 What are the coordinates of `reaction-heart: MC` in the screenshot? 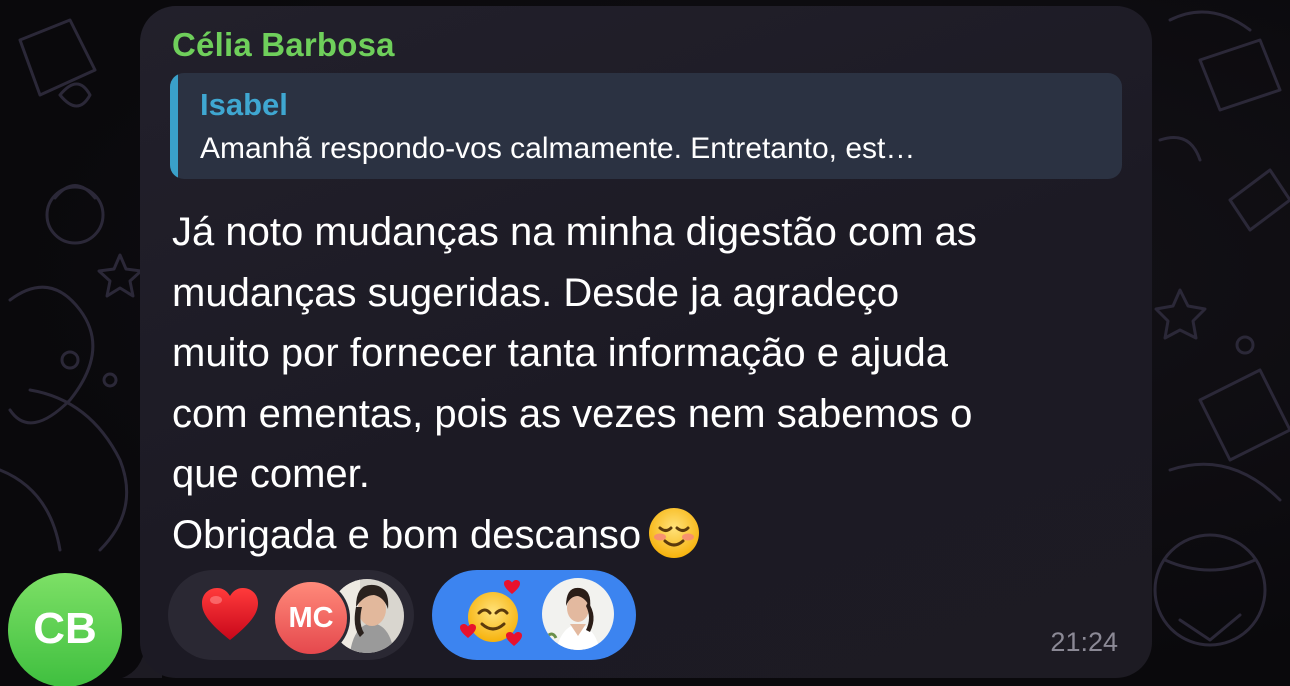 It's located at (291, 615).